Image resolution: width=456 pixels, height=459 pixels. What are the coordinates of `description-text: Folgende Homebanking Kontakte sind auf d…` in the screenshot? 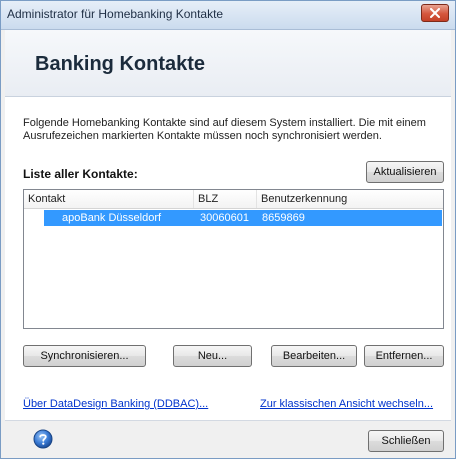 It's located at (224, 129).